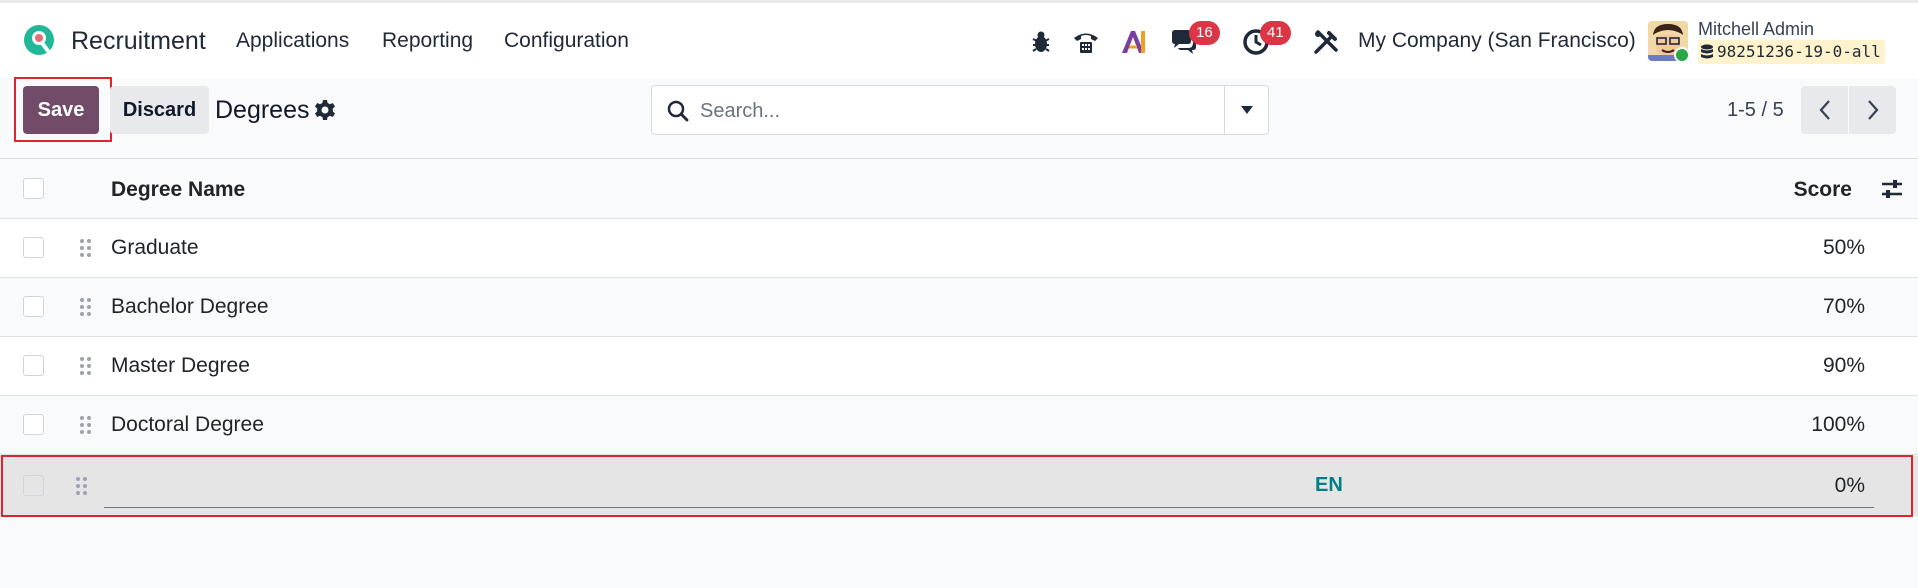 Image resolution: width=1918 pixels, height=588 pixels. What do you see at coordinates (1756, 29) in the screenshot?
I see `user-name: Mitchell Admin` at bounding box center [1756, 29].